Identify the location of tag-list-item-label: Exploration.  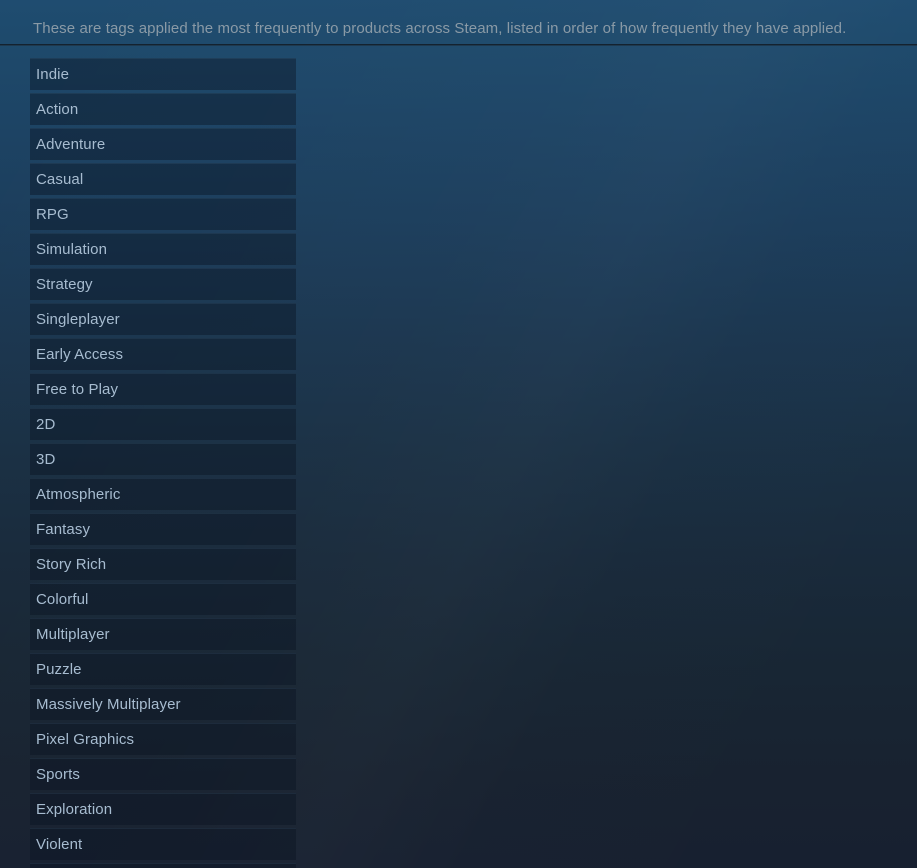
(74, 809).